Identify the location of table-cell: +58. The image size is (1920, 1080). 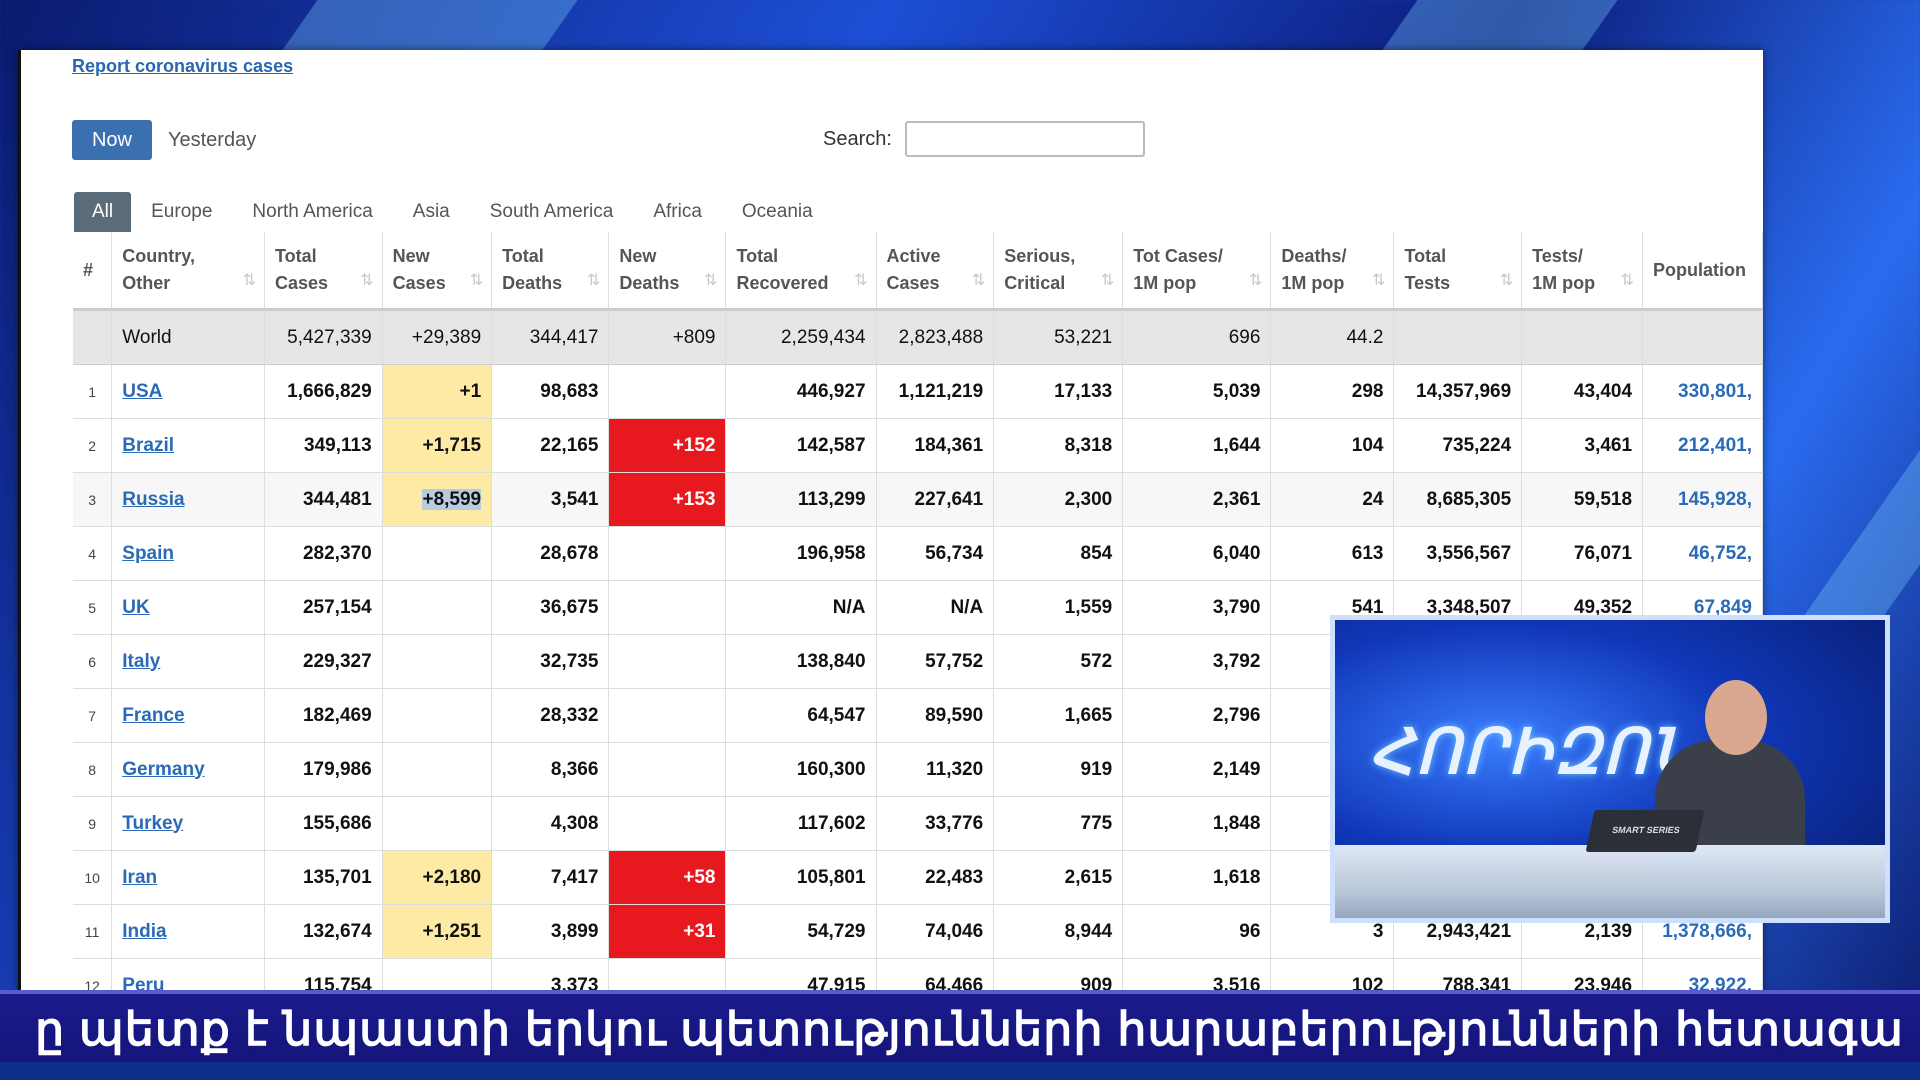
(667, 877).